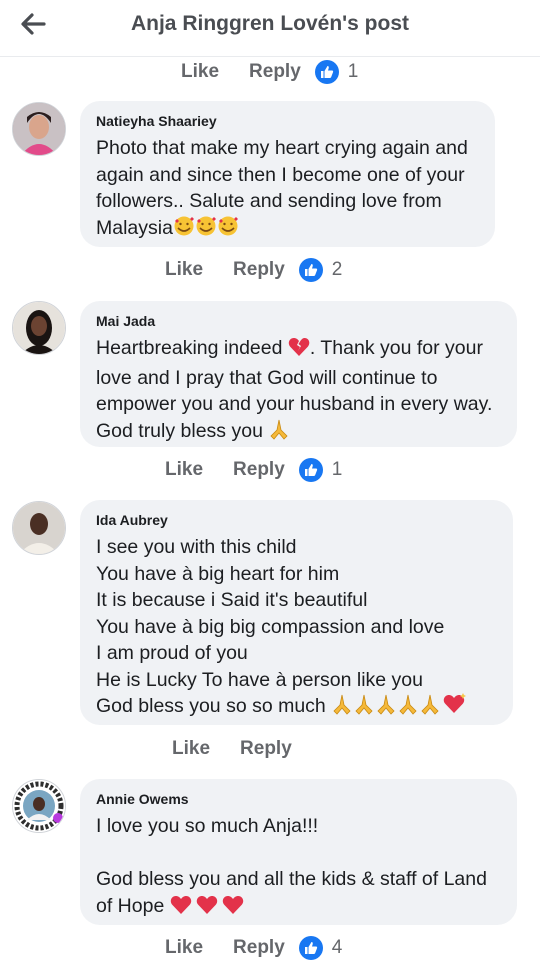 The height and width of the screenshot is (969, 540). I want to click on comment-author: Ida Aubrey, so click(296, 520).